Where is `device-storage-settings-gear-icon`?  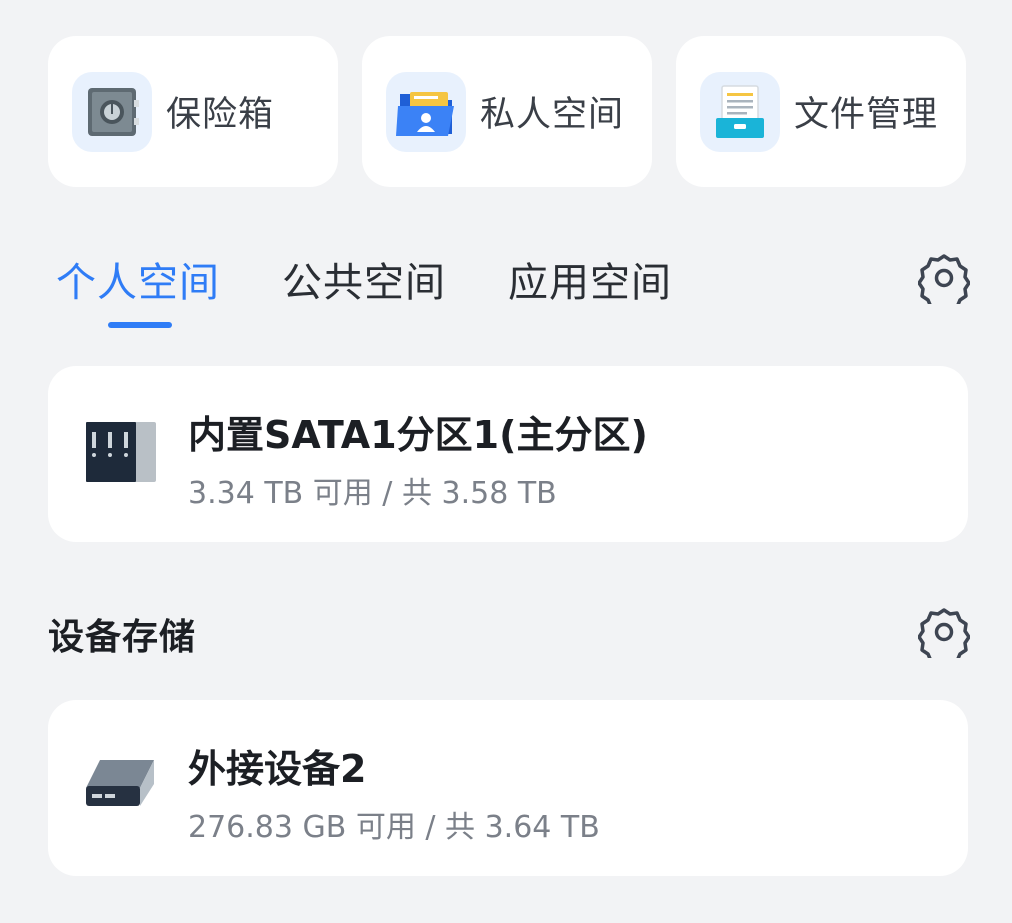
device-storage-settings-gear-icon is located at coordinates (944, 636).